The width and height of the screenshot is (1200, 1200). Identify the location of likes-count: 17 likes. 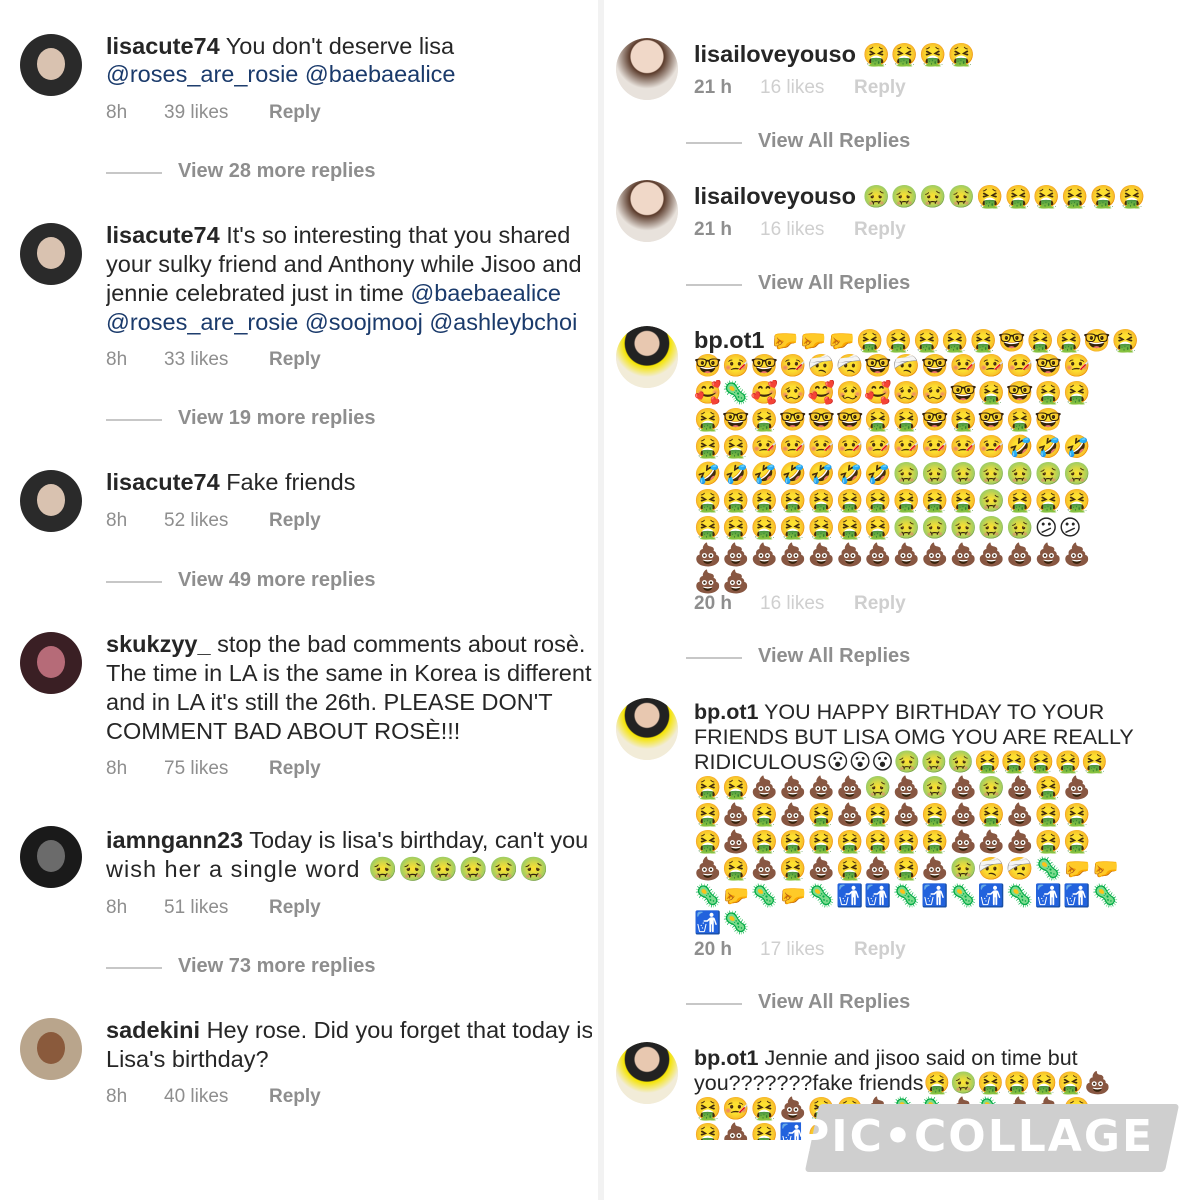
(792, 950).